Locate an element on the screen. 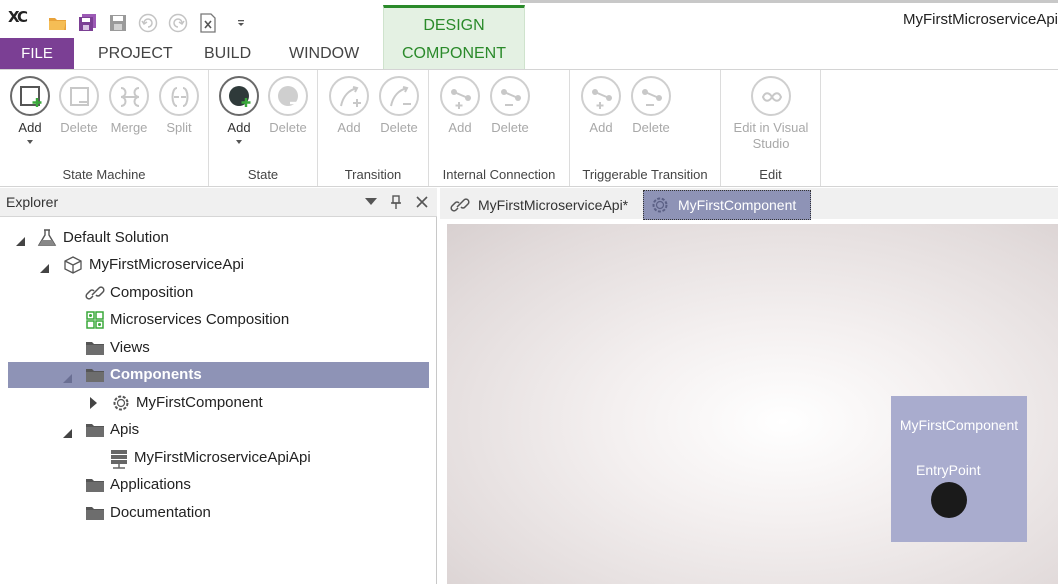 Image resolution: width=1058 pixels, height=584 pixels. state-machine-merge-button: Merge is located at coordinates (129, 106).